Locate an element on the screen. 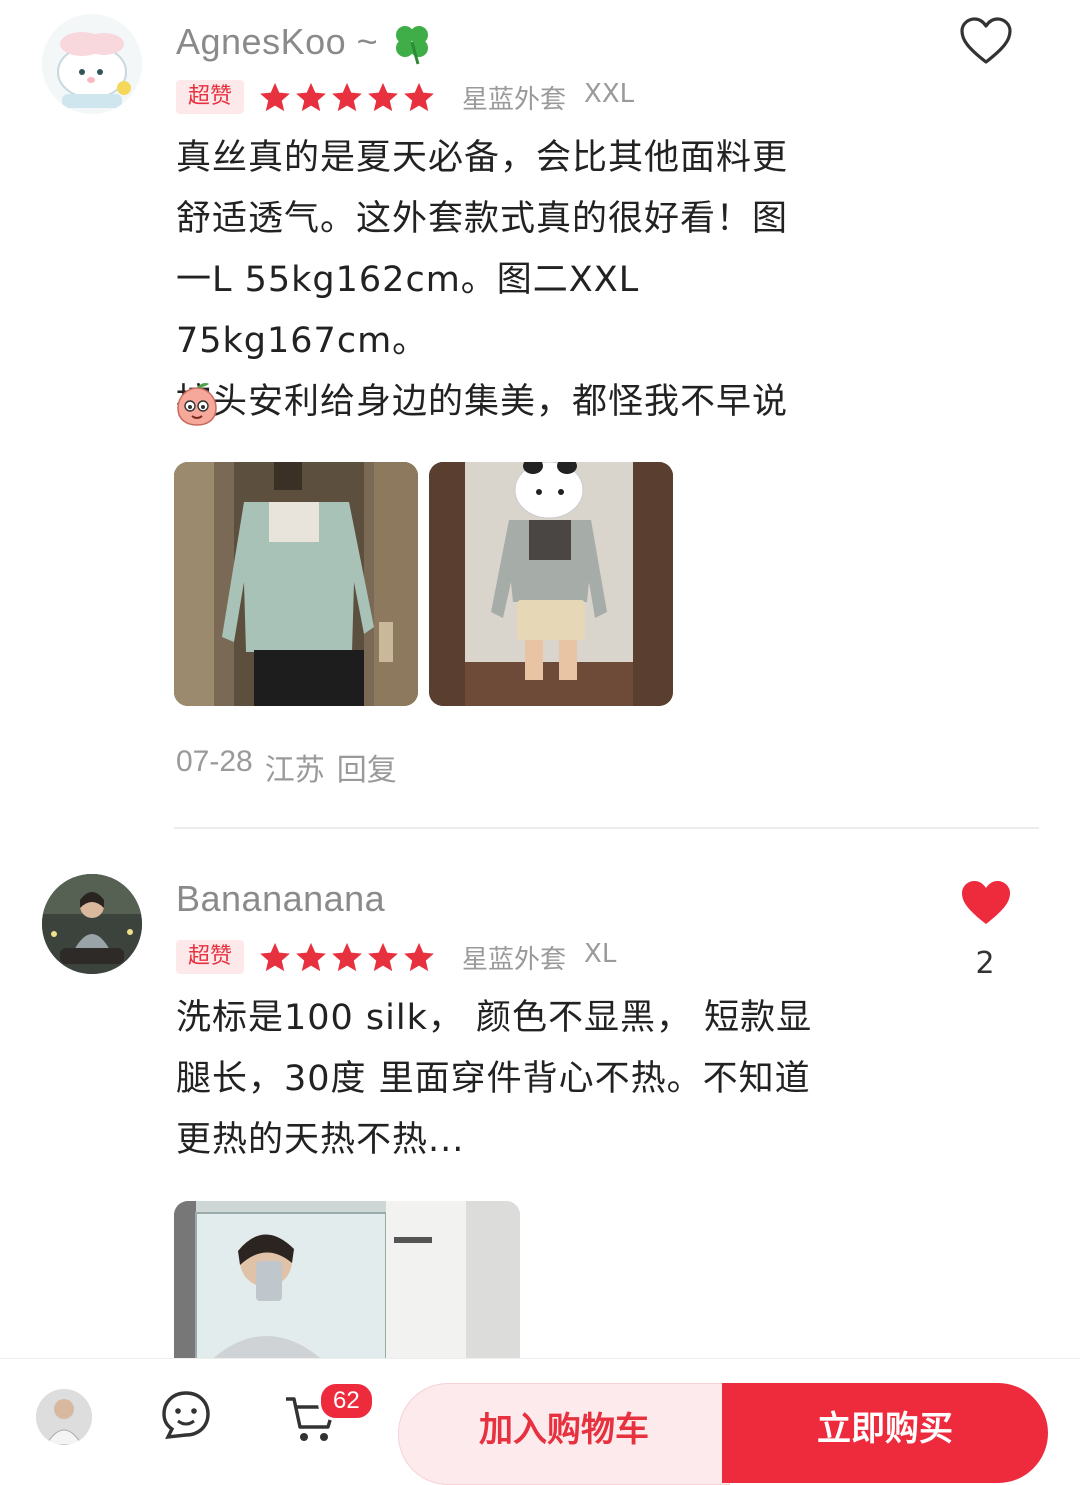 This screenshot has width=1080, height=1485. review-footer: 07-28 江苏 回复 is located at coordinates (286, 767).